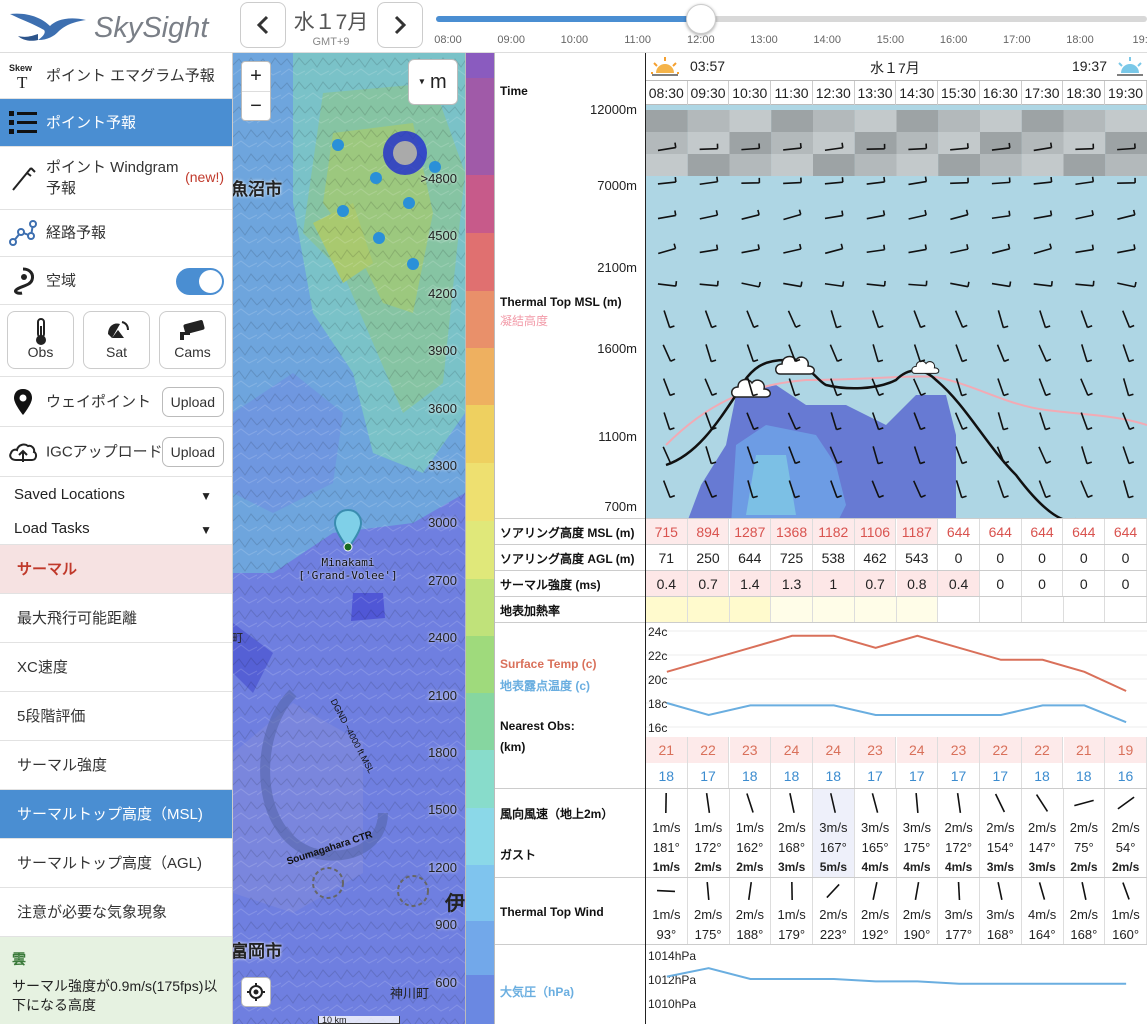 This screenshot has width=1147, height=1024. Describe the element at coordinates (116, 618) in the screenshot. I see `layer-max-distance: 最大飛行可能距離` at that location.